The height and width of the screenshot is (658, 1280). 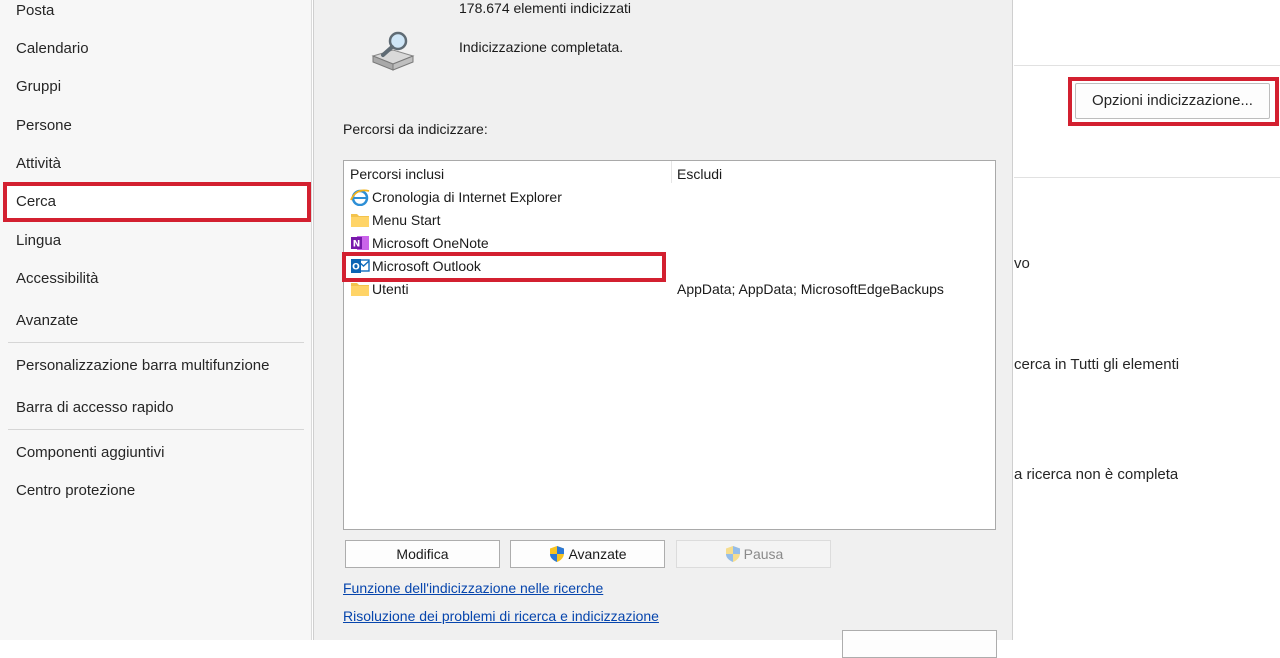 I want to click on list-item: O Microsoft Outlook, so click(x=668, y=266).